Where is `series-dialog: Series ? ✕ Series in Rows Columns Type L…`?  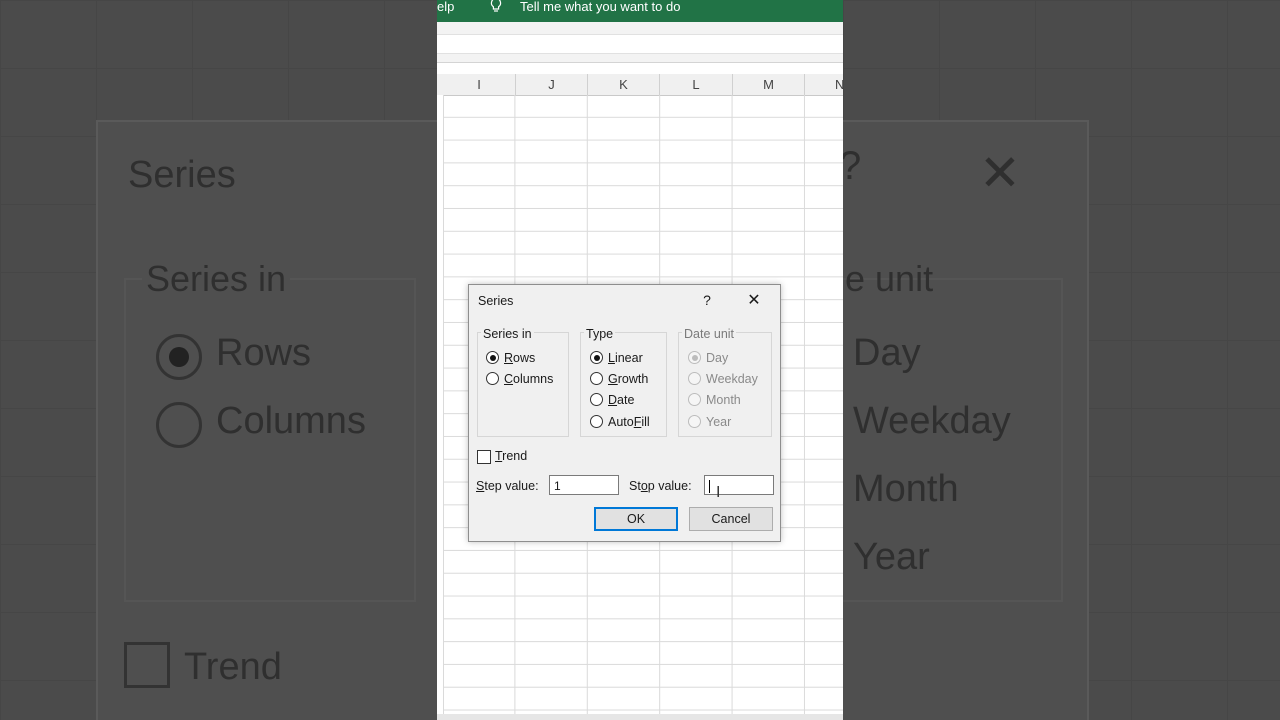
series-dialog: Series ? ✕ Series in Rows Columns Type L… is located at coordinates (624, 413).